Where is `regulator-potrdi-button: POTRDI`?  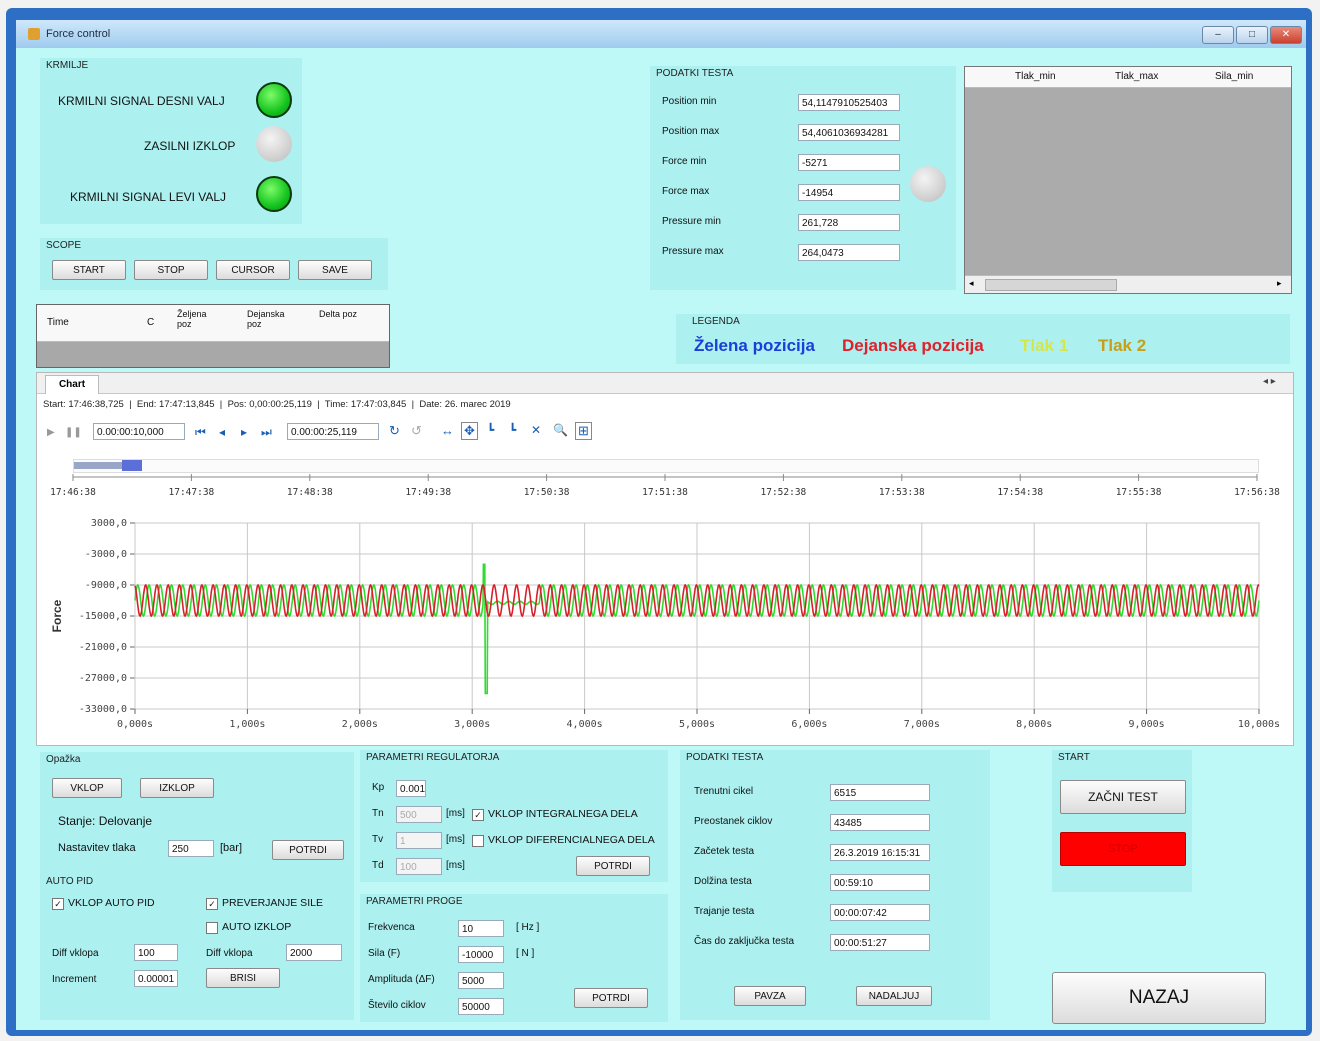 regulator-potrdi-button: POTRDI is located at coordinates (613, 866).